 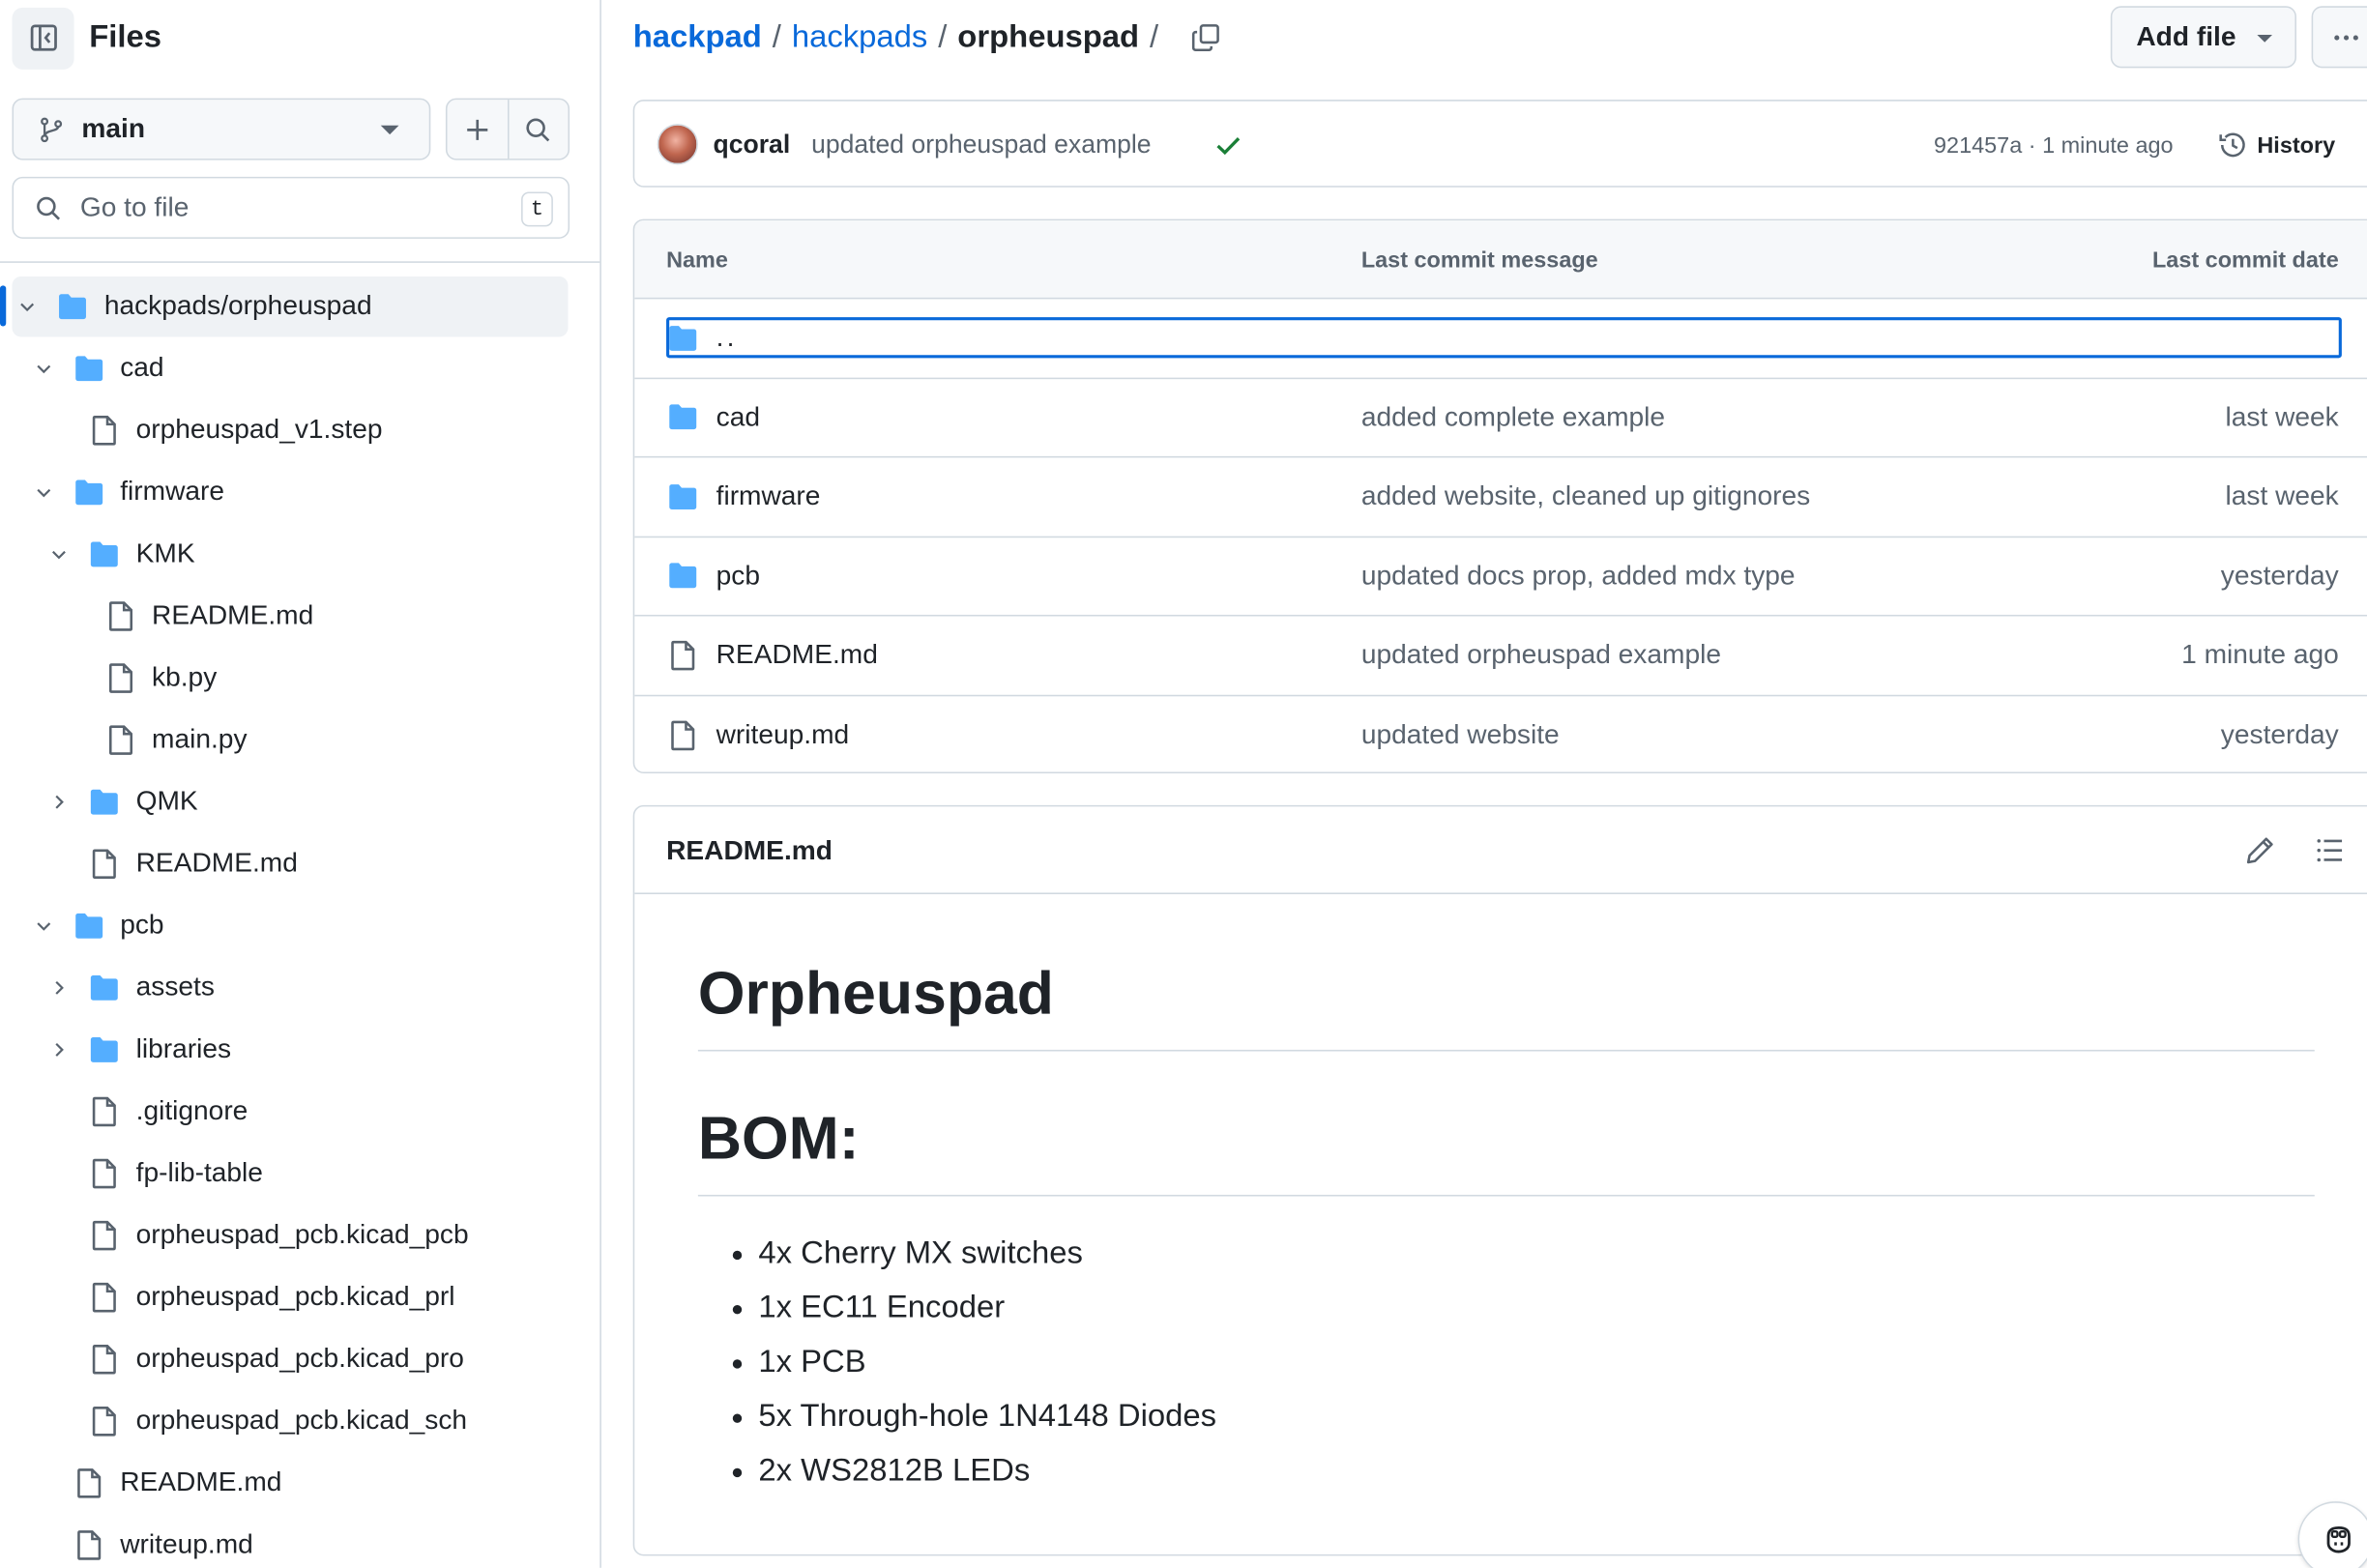 I want to click on commit-message-link: added website, cleaned up gitignores, so click(x=1585, y=496).